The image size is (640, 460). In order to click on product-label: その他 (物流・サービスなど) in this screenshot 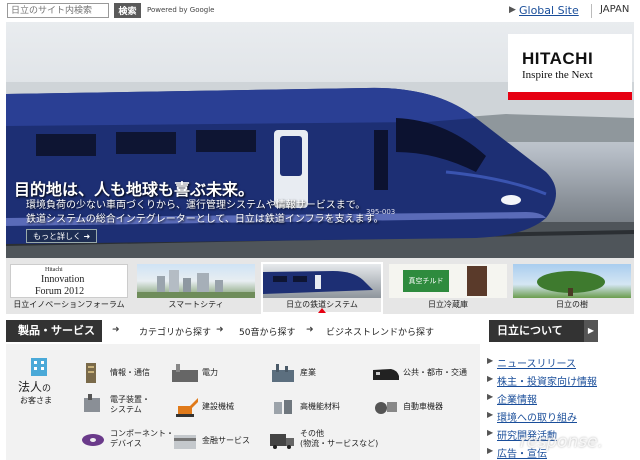, I will do `click(339, 439)`.